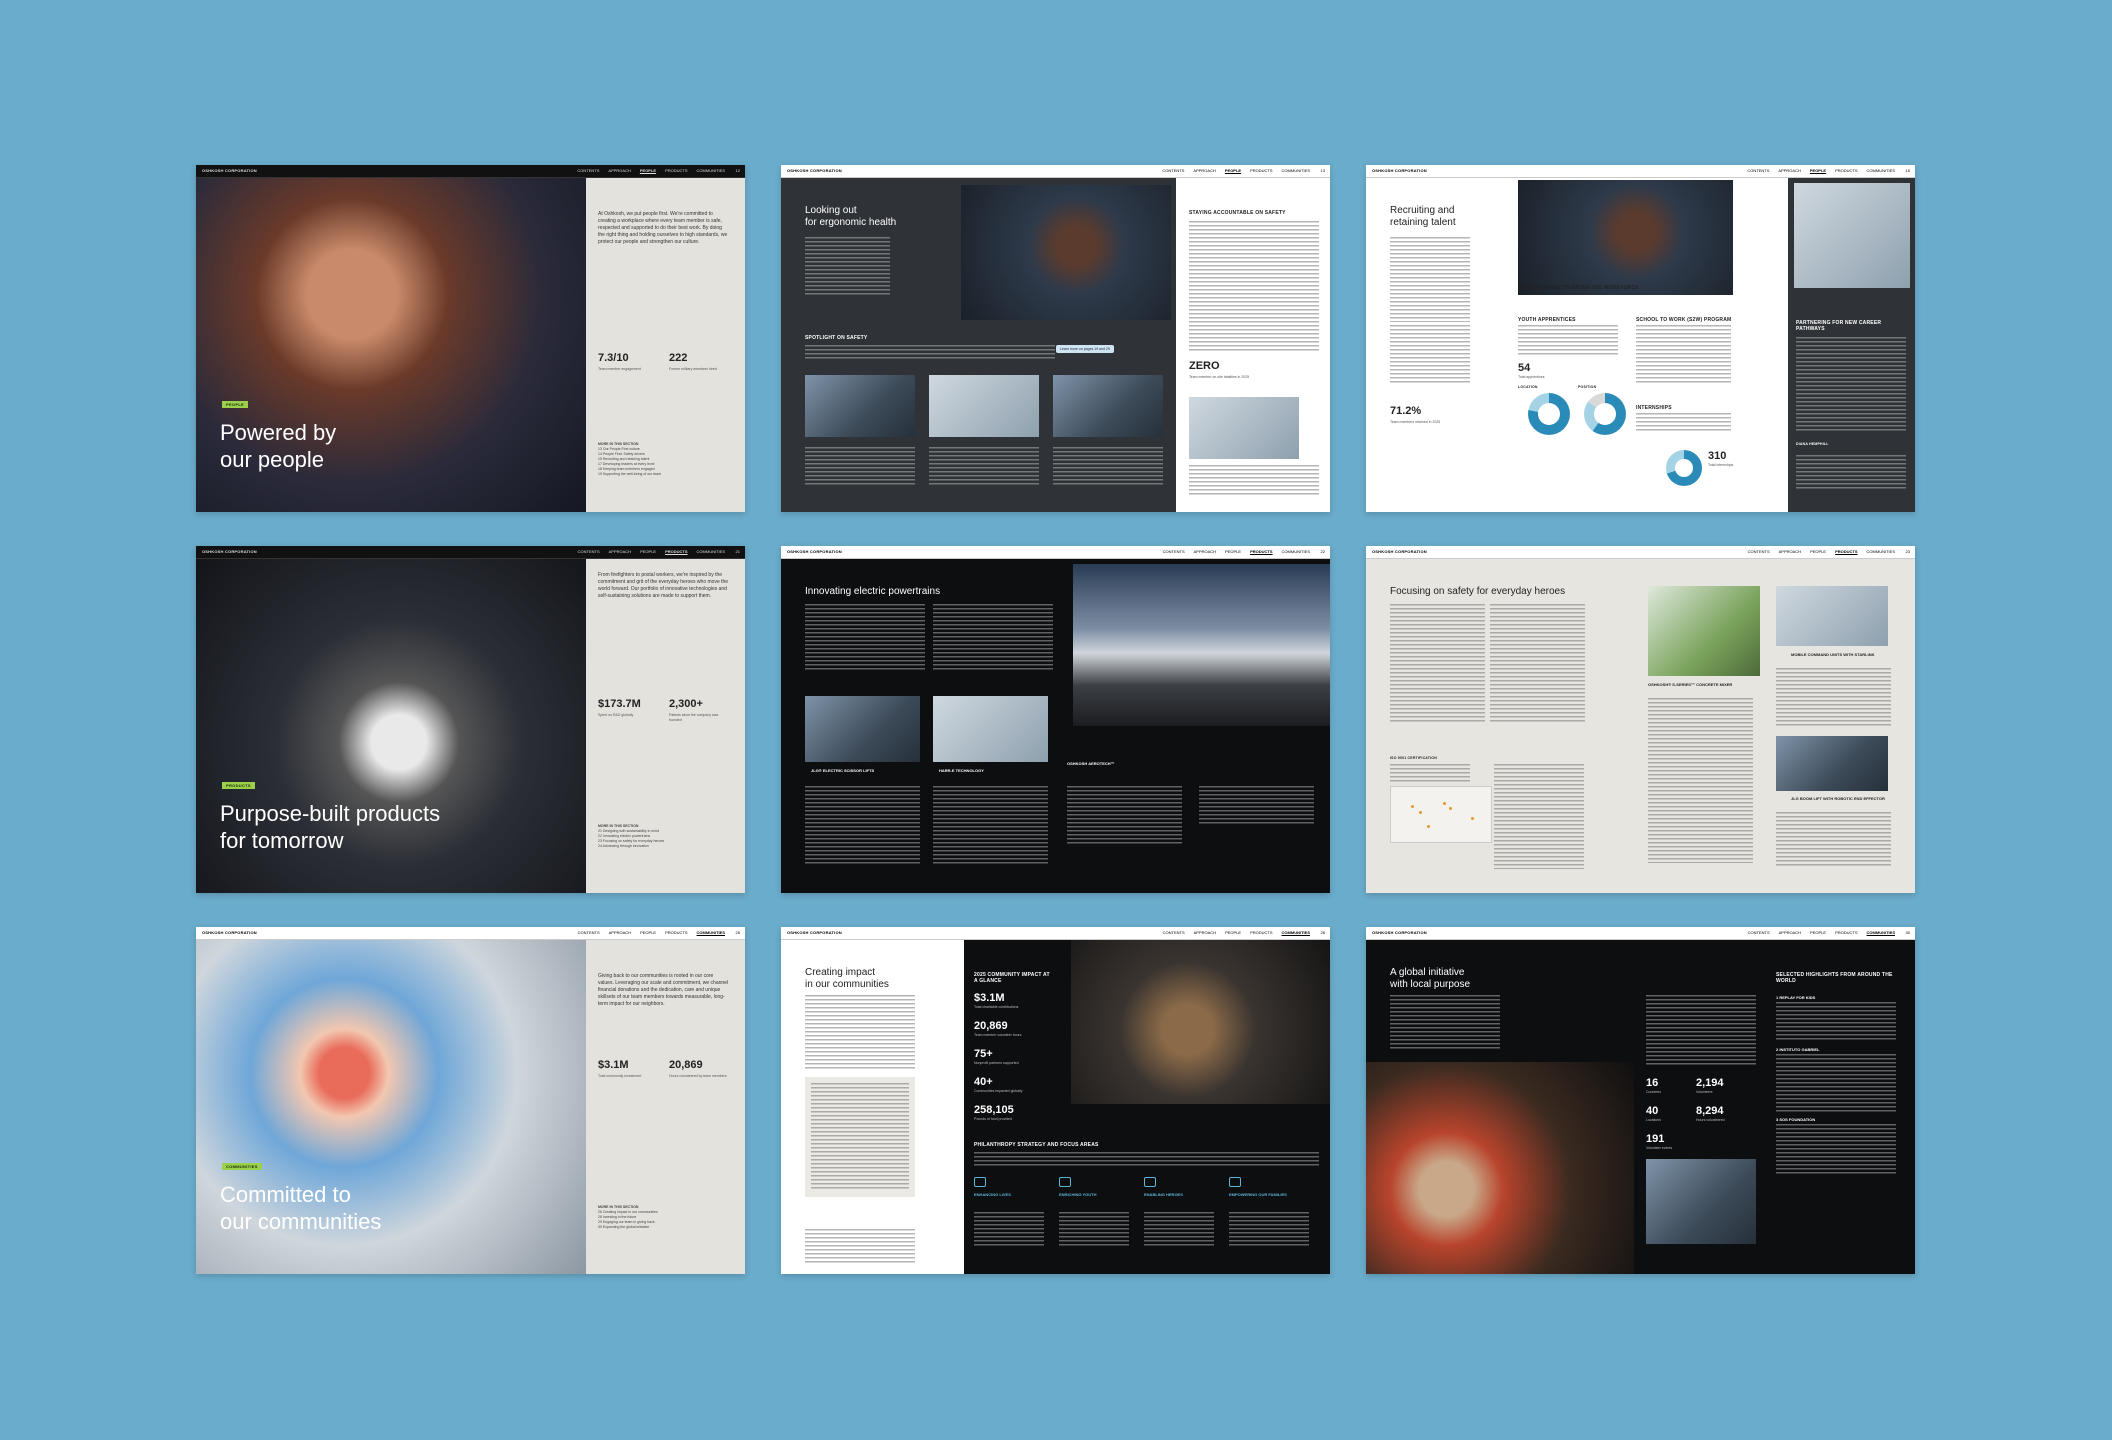 This screenshot has height=1440, width=2112. I want to click on worker-photo, so click(1066, 252).